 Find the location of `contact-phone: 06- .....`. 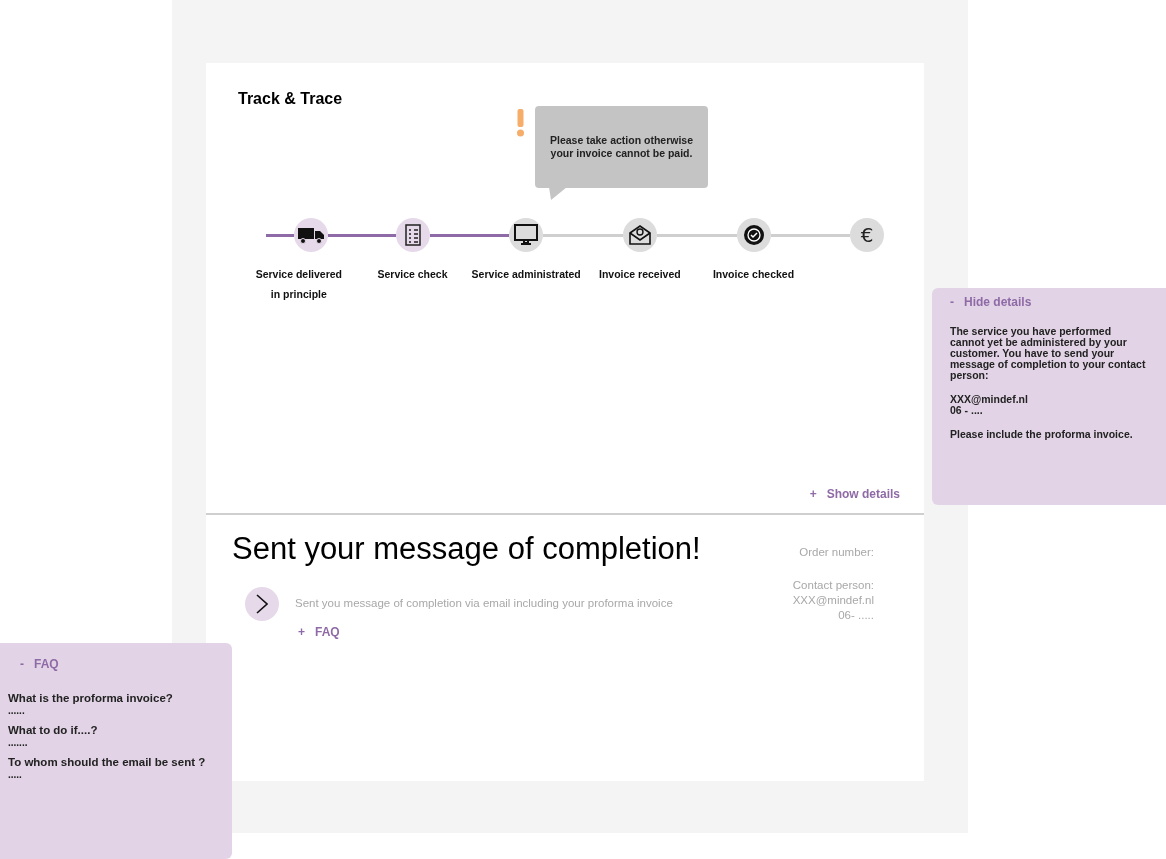

contact-phone: 06- ..... is located at coordinates (856, 615).